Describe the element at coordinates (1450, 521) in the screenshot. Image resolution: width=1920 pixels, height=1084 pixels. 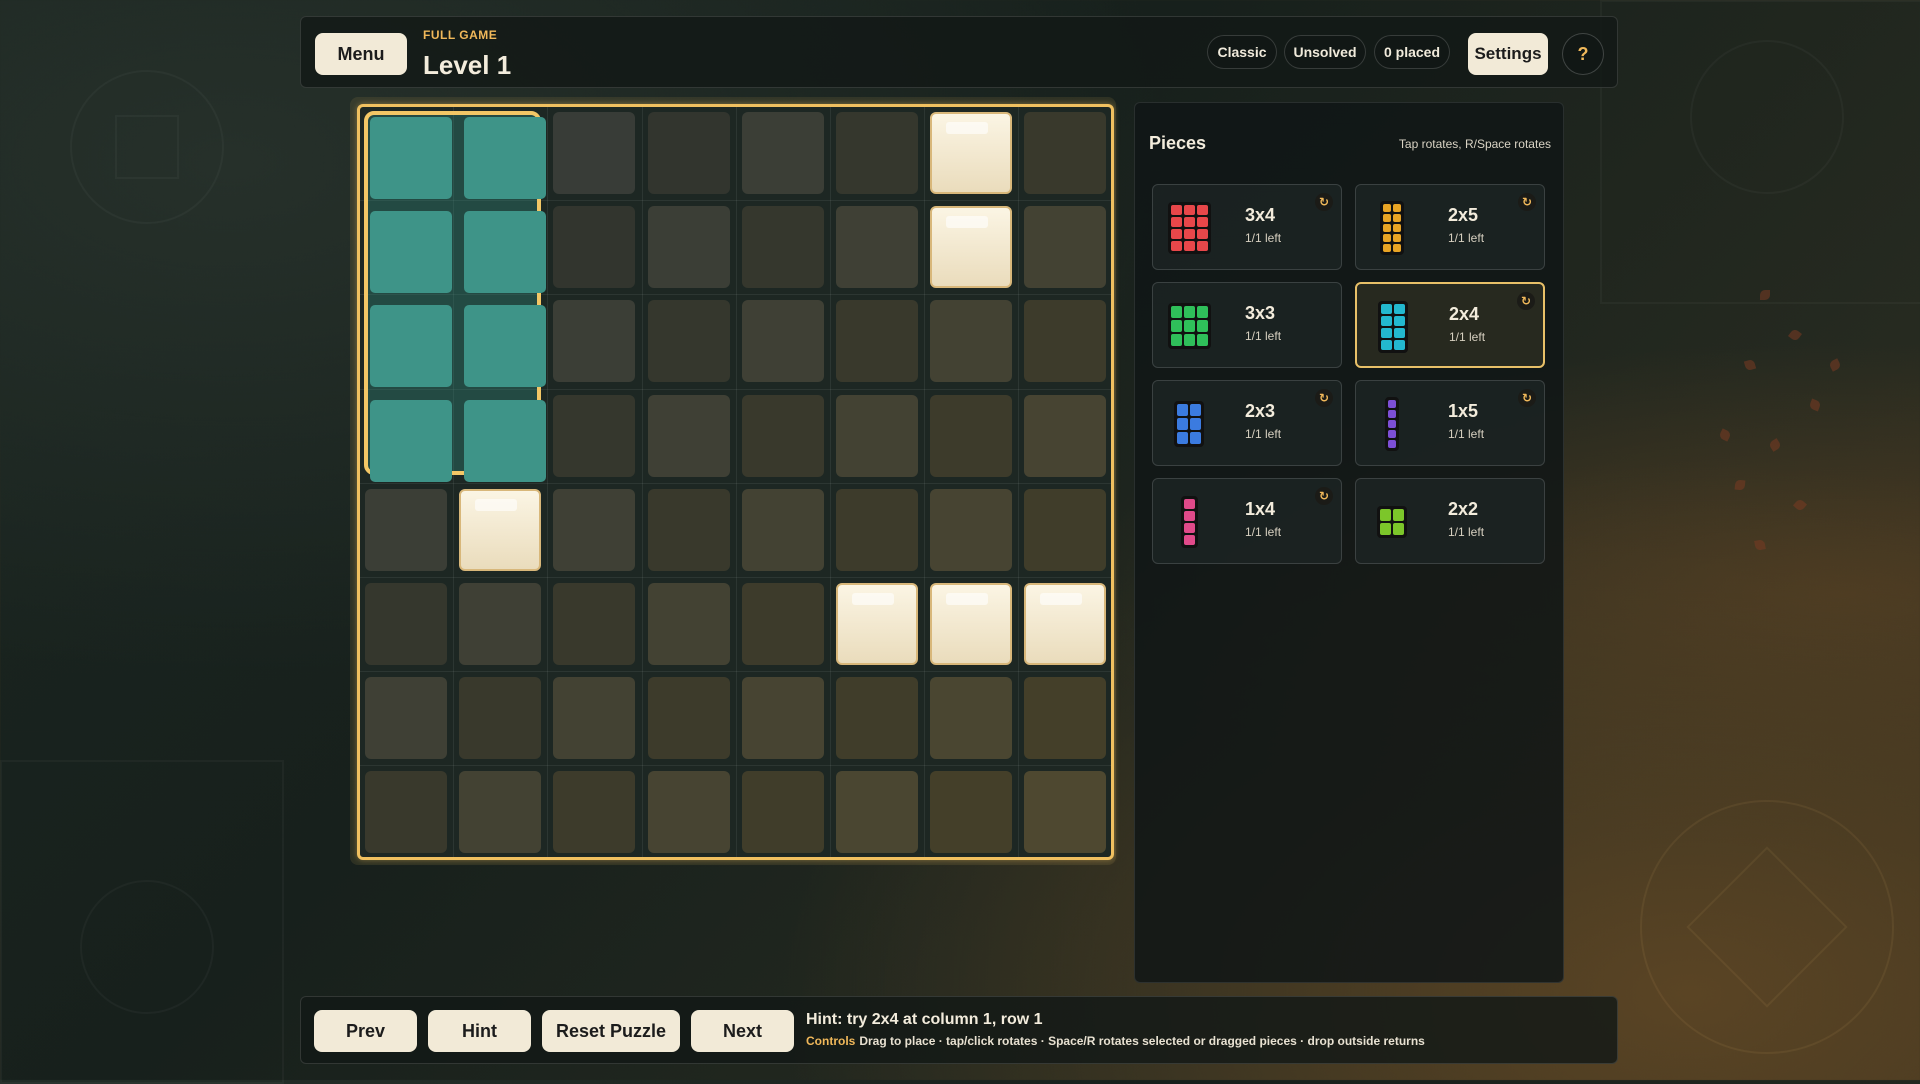
I see `piece-card-2x2: 2x2 1/1 left` at that location.